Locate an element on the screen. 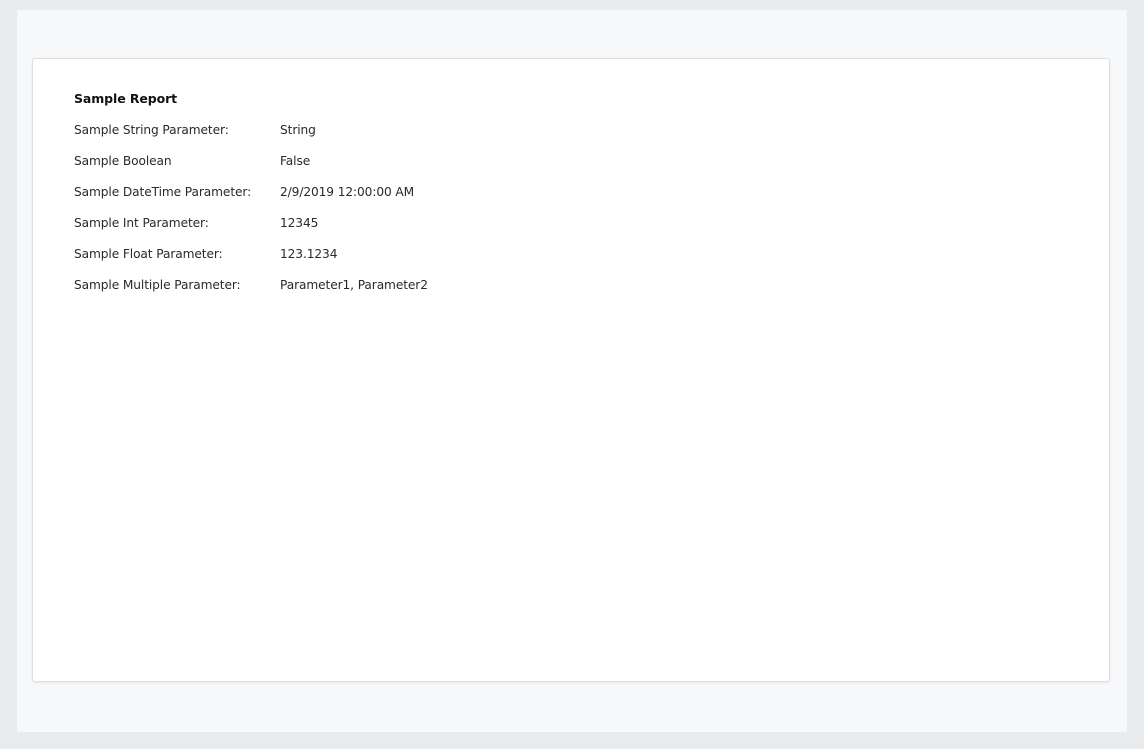 Image resolution: width=1144 pixels, height=749 pixels. parameter-value: 12345 is located at coordinates (299, 223).